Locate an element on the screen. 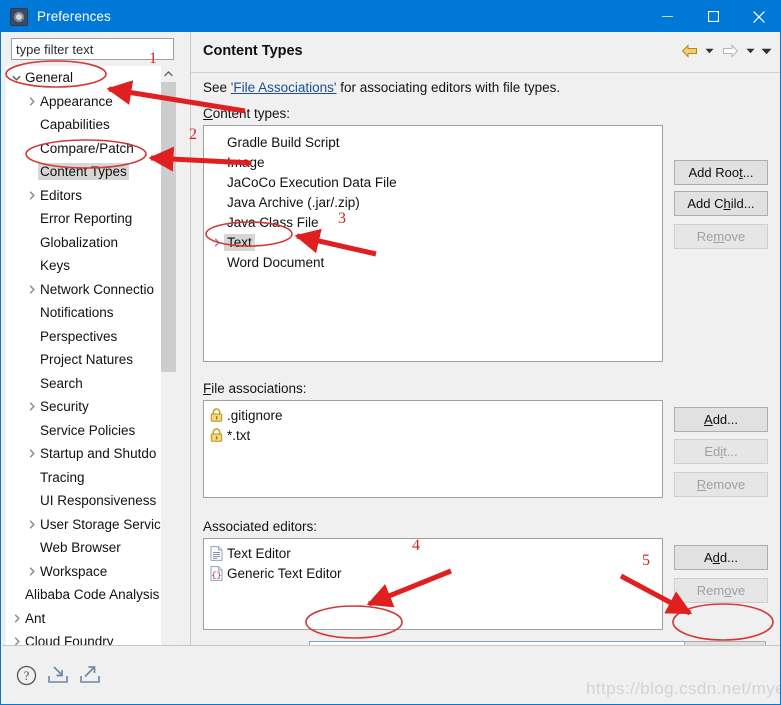  sidebar-item-label: Notifications is located at coordinates (77, 313).